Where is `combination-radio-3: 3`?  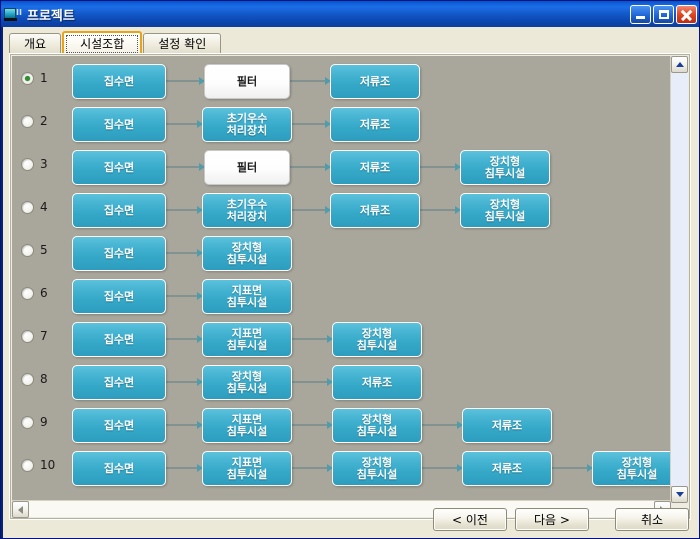 combination-radio-3: 3 is located at coordinates (37, 164).